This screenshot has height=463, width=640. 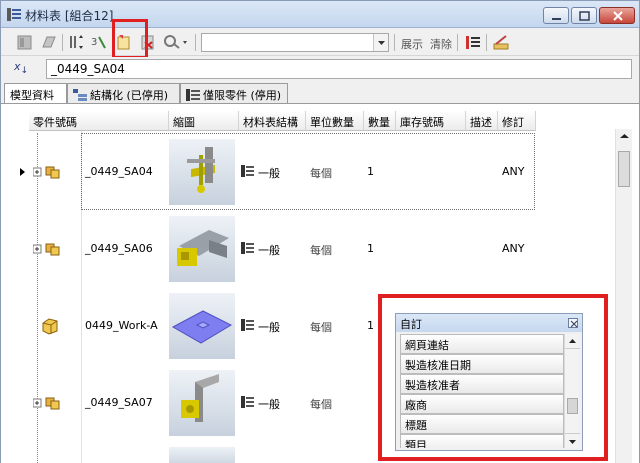 I want to click on list-item: 製造核准日期, so click(x=482, y=364).